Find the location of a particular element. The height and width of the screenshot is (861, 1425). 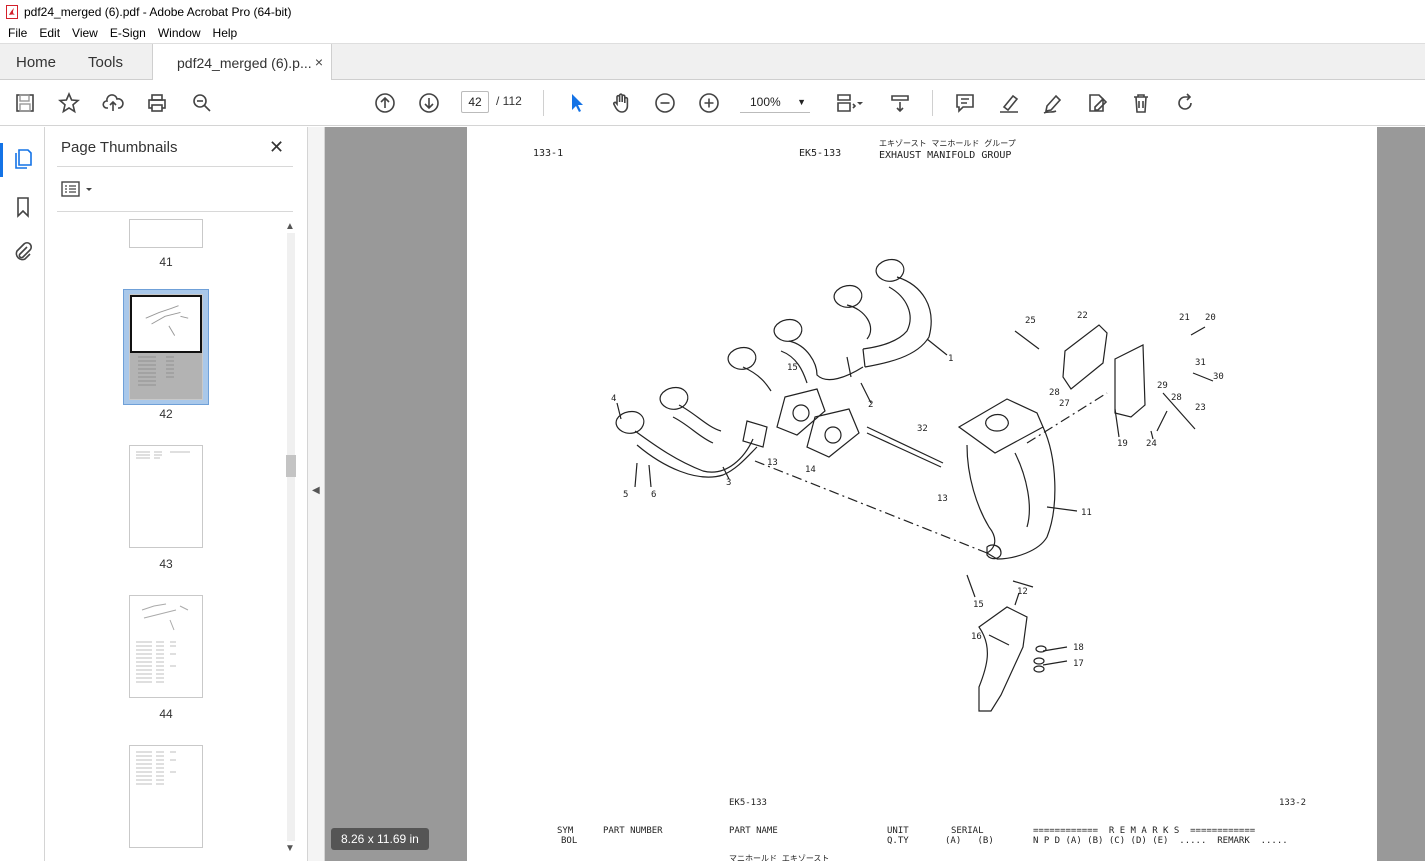

fit-page-dropdown-icon is located at coordinates (860, 103).